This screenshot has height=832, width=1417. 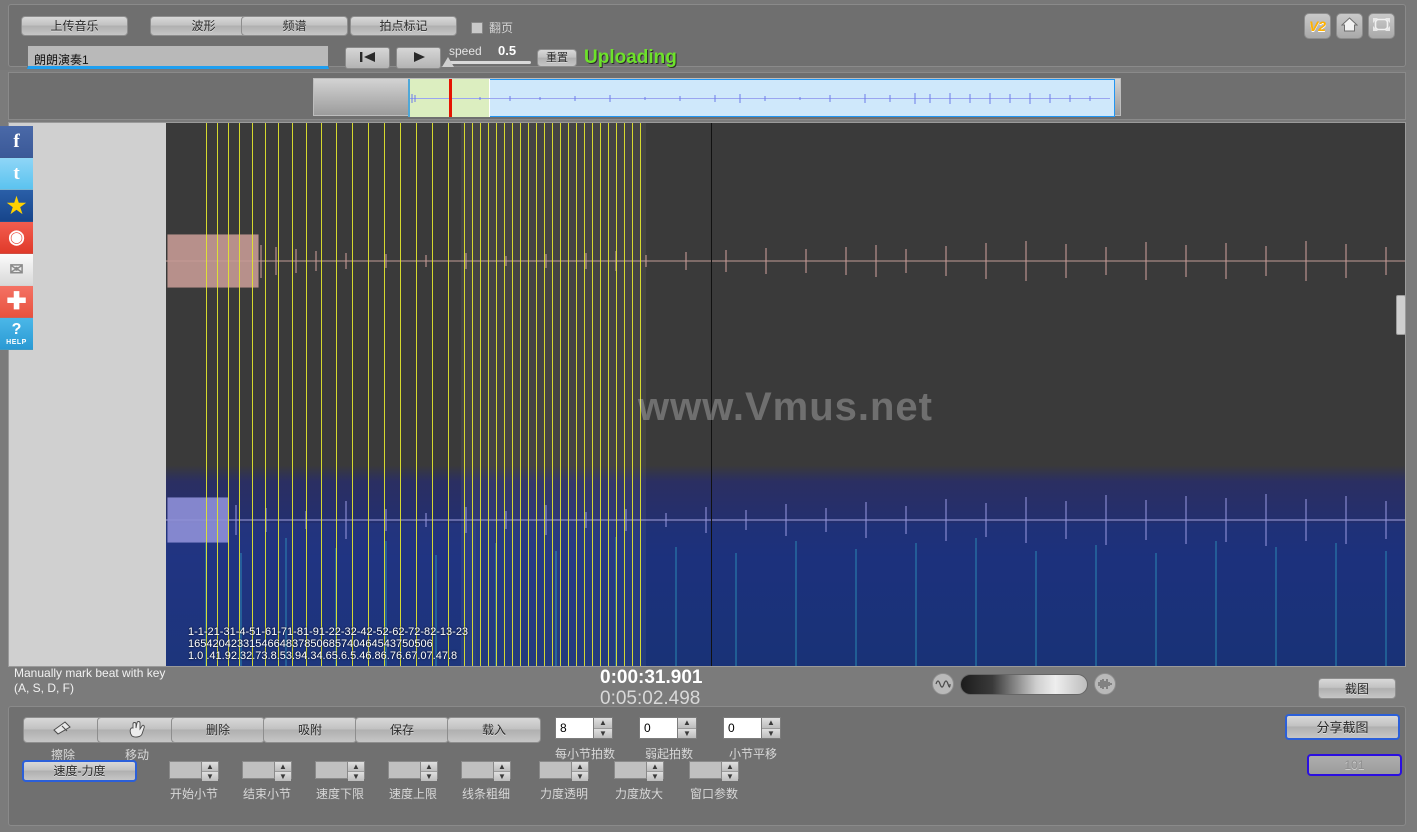 What do you see at coordinates (488, 62) in the screenshot?
I see `speed-slider-track` at bounding box center [488, 62].